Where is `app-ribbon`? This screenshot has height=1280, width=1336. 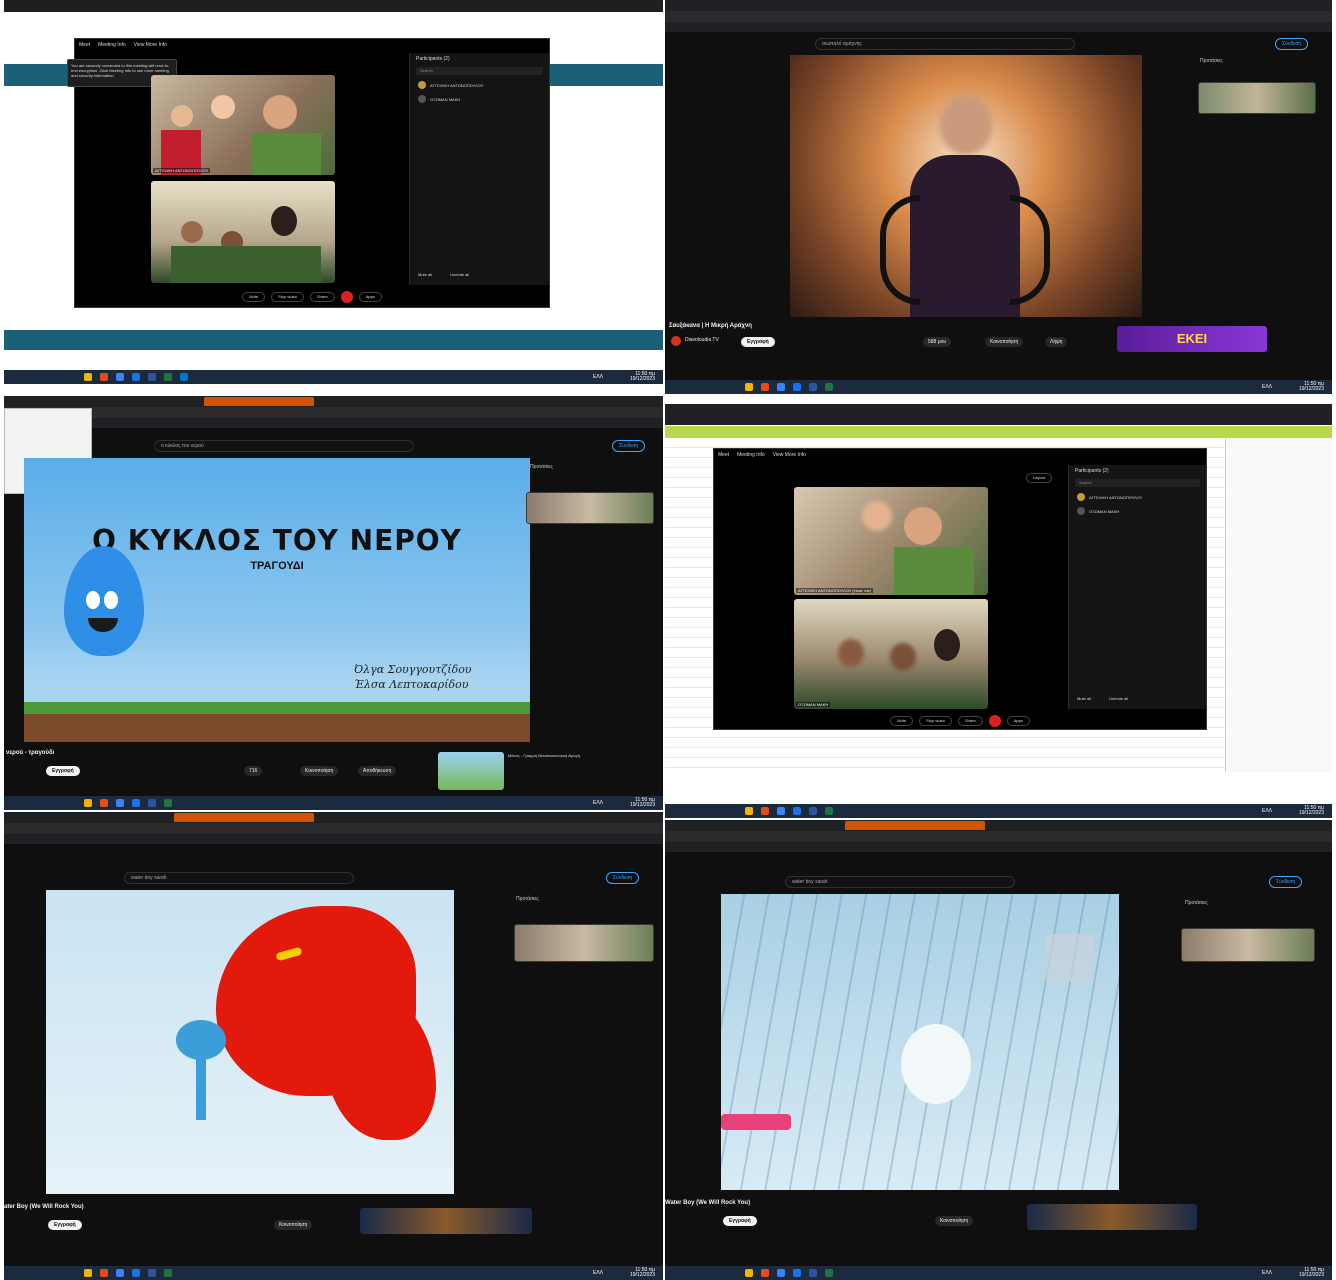
app-ribbon is located at coordinates (998, 432).